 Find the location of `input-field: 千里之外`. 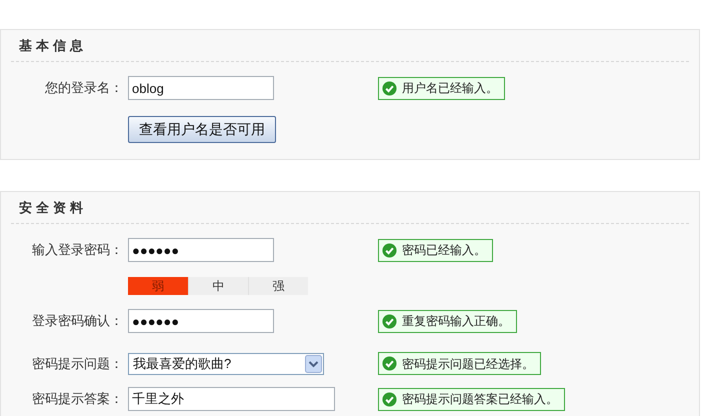

input-field: 千里之外 is located at coordinates (231, 399).